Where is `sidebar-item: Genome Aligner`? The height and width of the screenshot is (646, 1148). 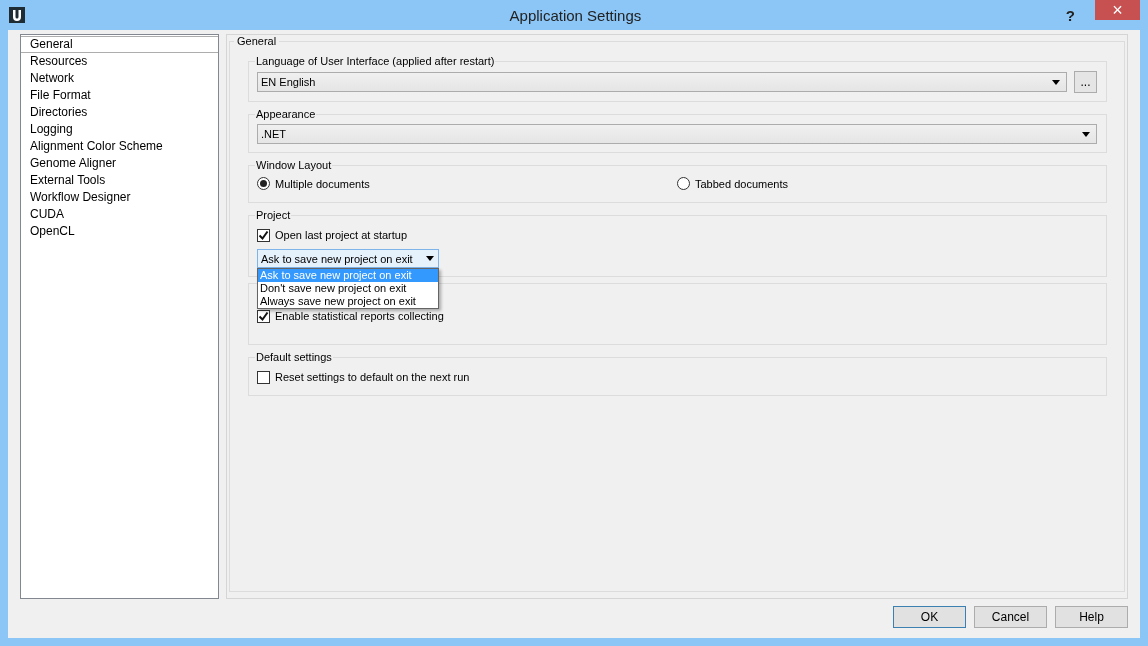
sidebar-item: Genome Aligner is located at coordinates (119, 163).